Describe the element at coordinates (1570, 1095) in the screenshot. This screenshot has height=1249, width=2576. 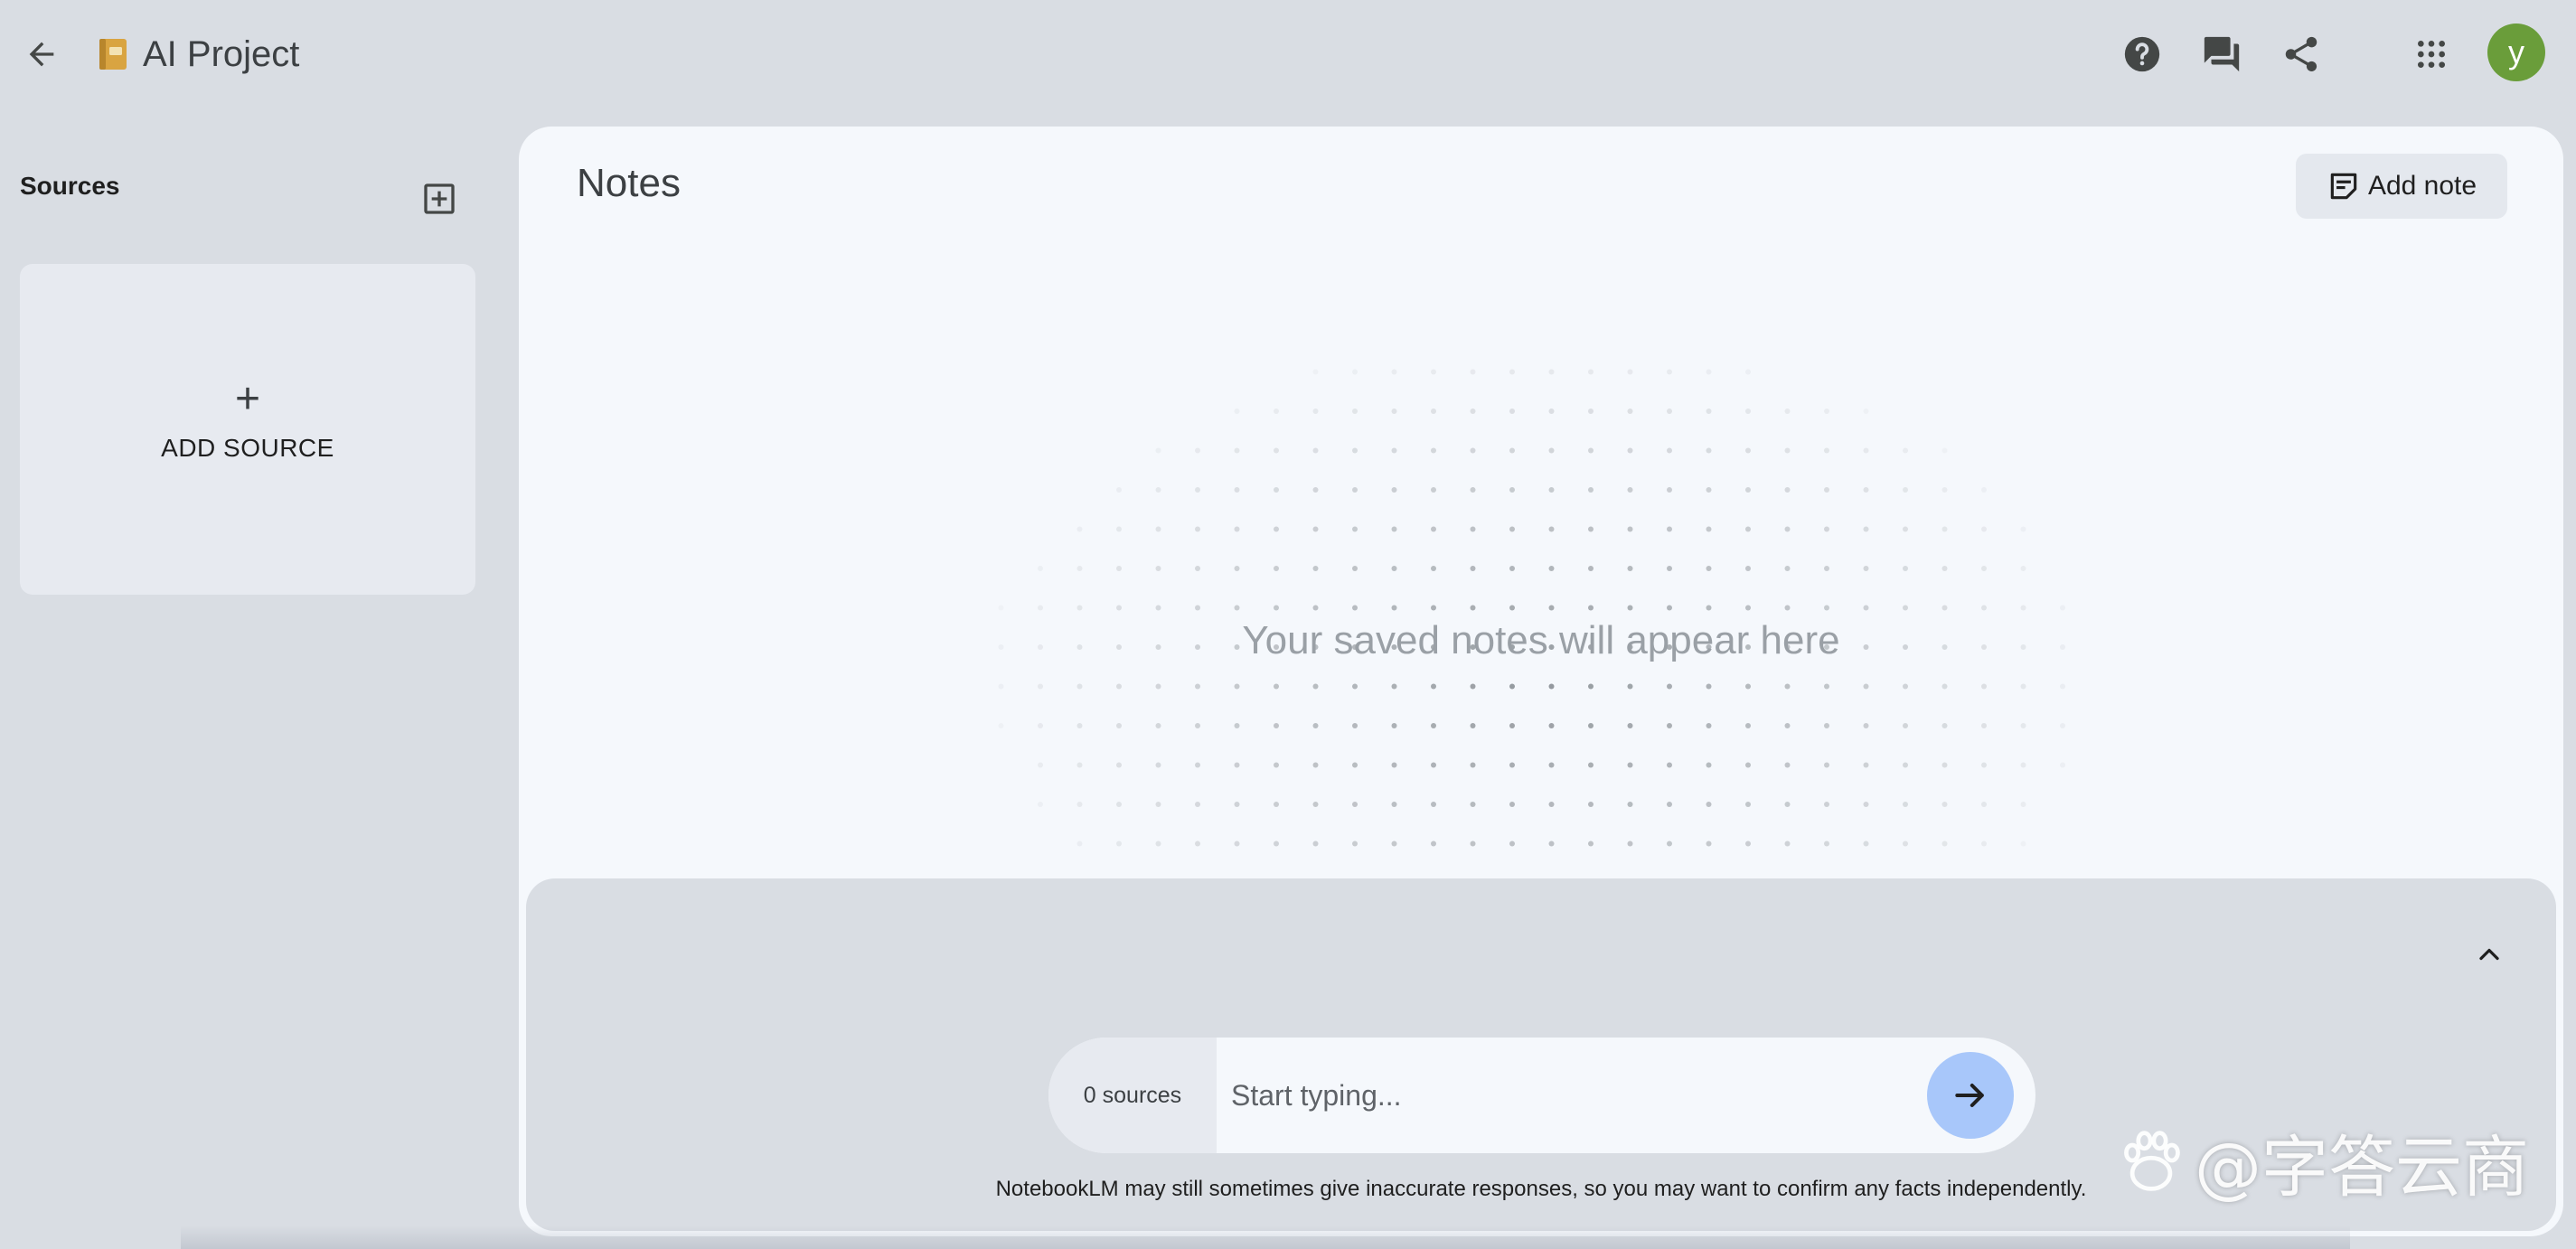
I see `chat-input` at that location.